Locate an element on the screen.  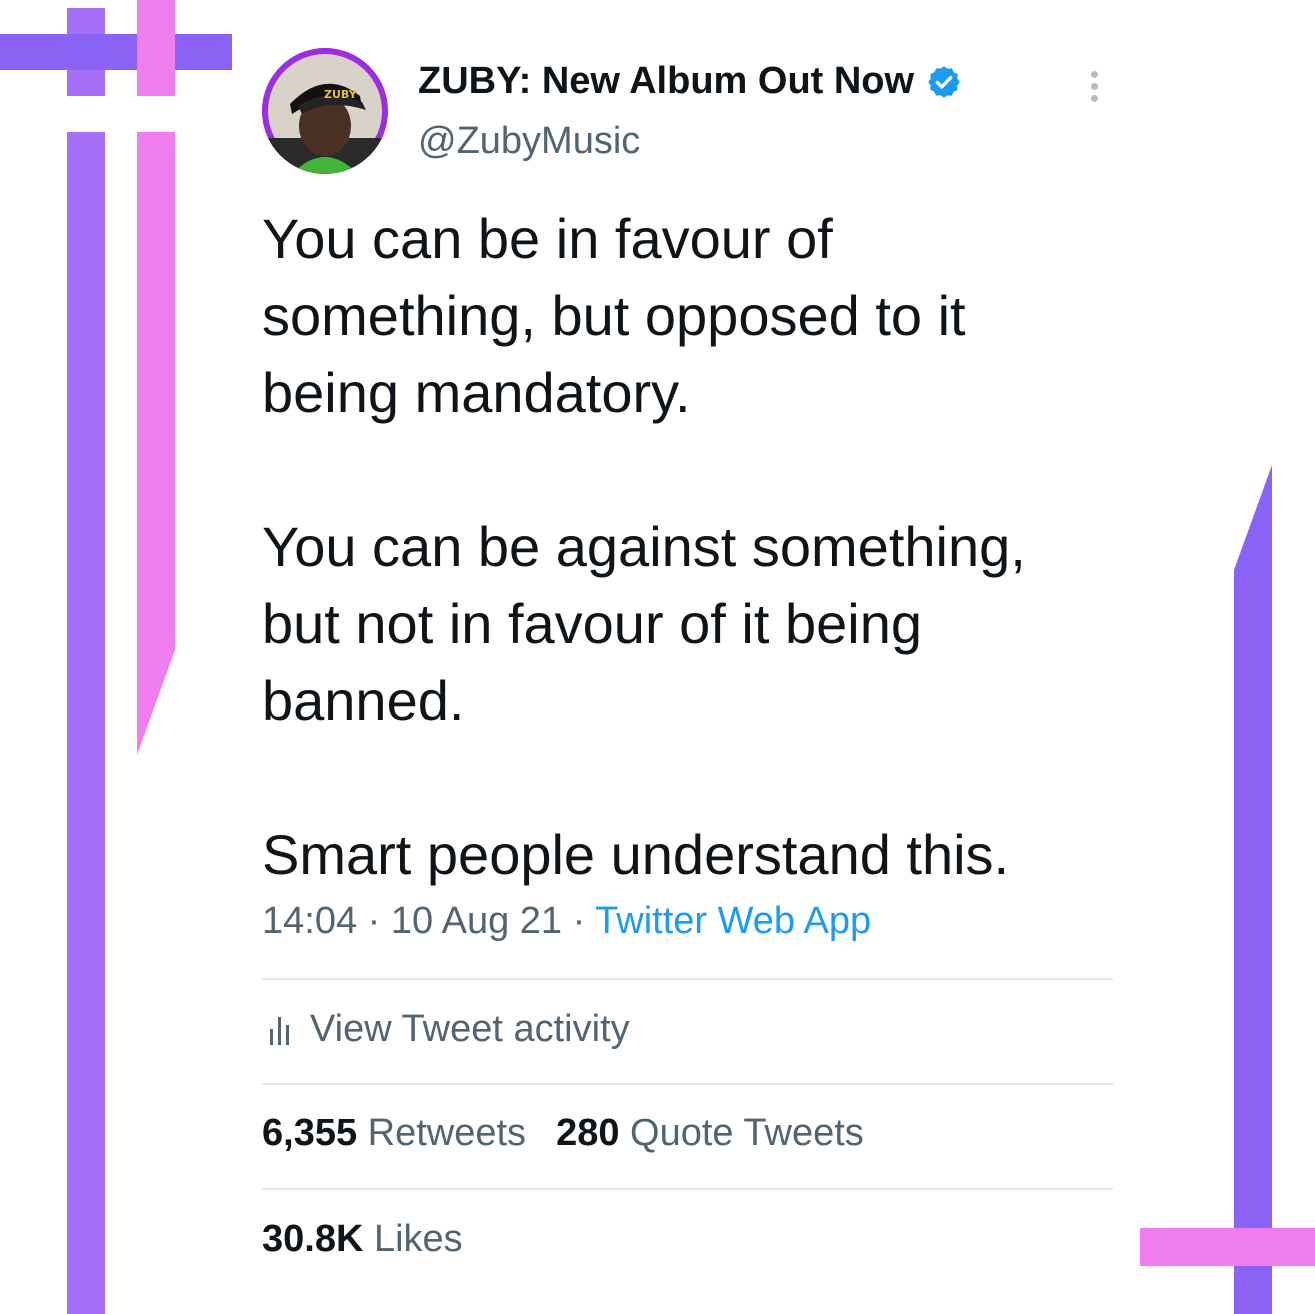
likes-count: 30.8K is located at coordinates (313, 1239).